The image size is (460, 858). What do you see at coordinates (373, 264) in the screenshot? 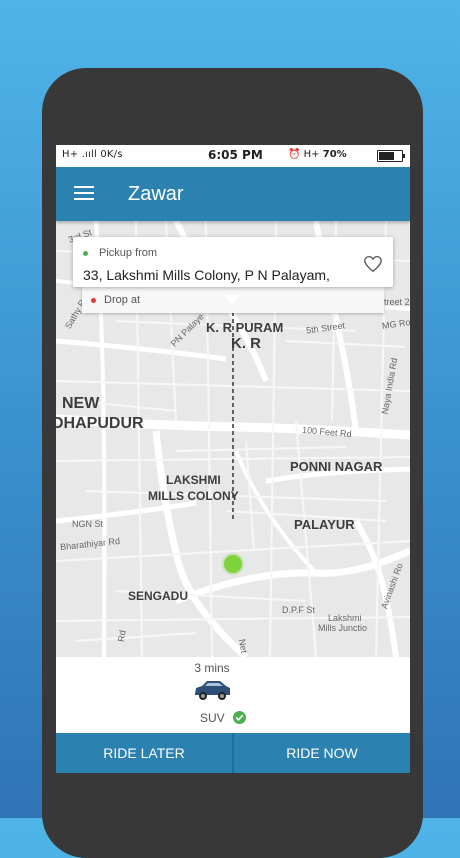
I see `heart-outline-icon` at bounding box center [373, 264].